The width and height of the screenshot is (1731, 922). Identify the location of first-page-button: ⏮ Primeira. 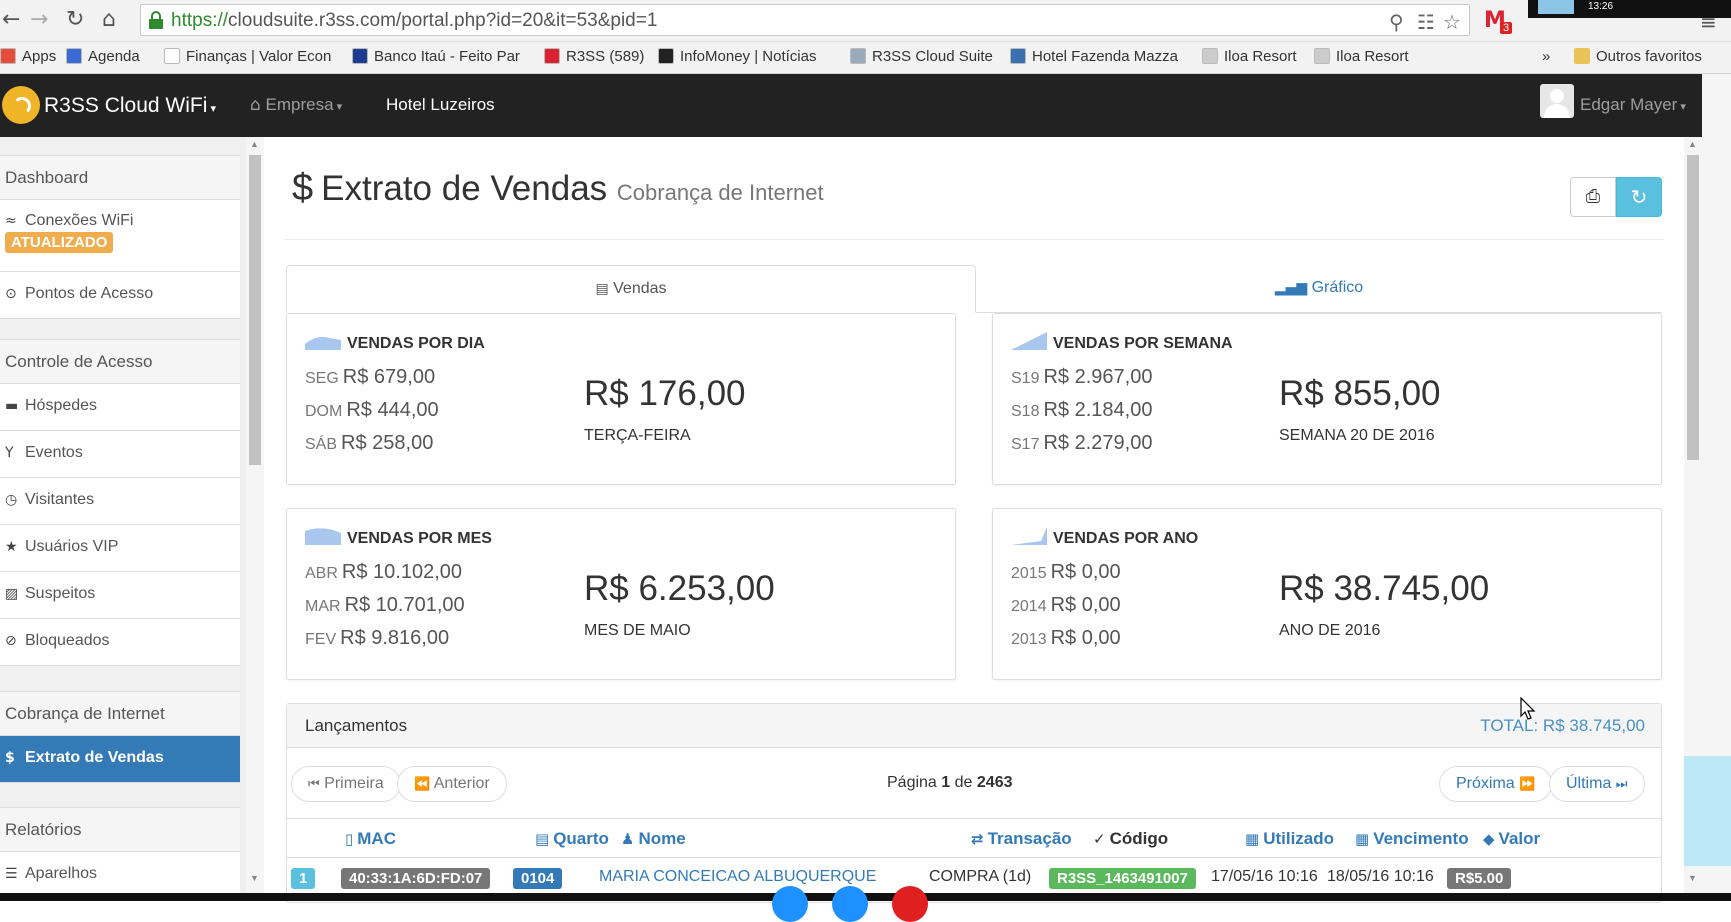
(346, 784).